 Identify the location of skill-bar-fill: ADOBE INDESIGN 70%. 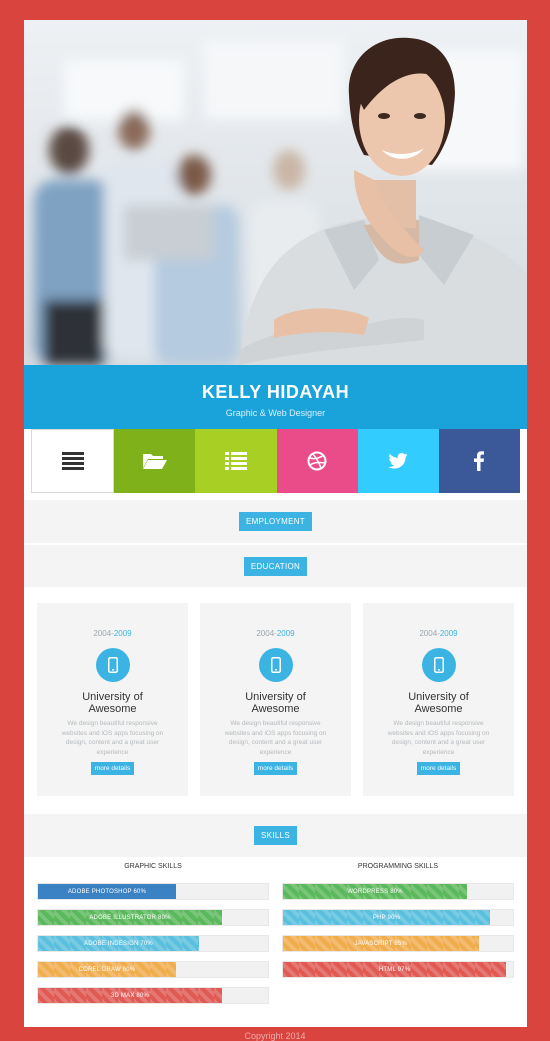
(118, 943).